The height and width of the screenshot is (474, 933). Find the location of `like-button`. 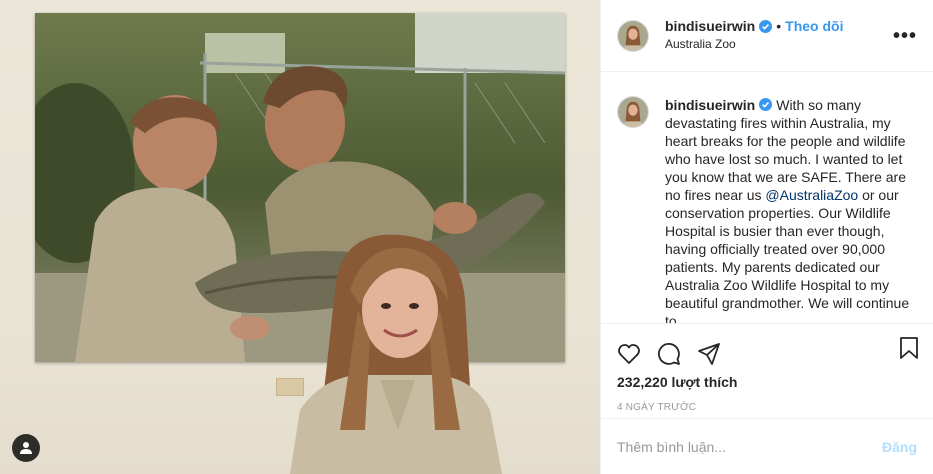

like-button is located at coordinates (629, 354).